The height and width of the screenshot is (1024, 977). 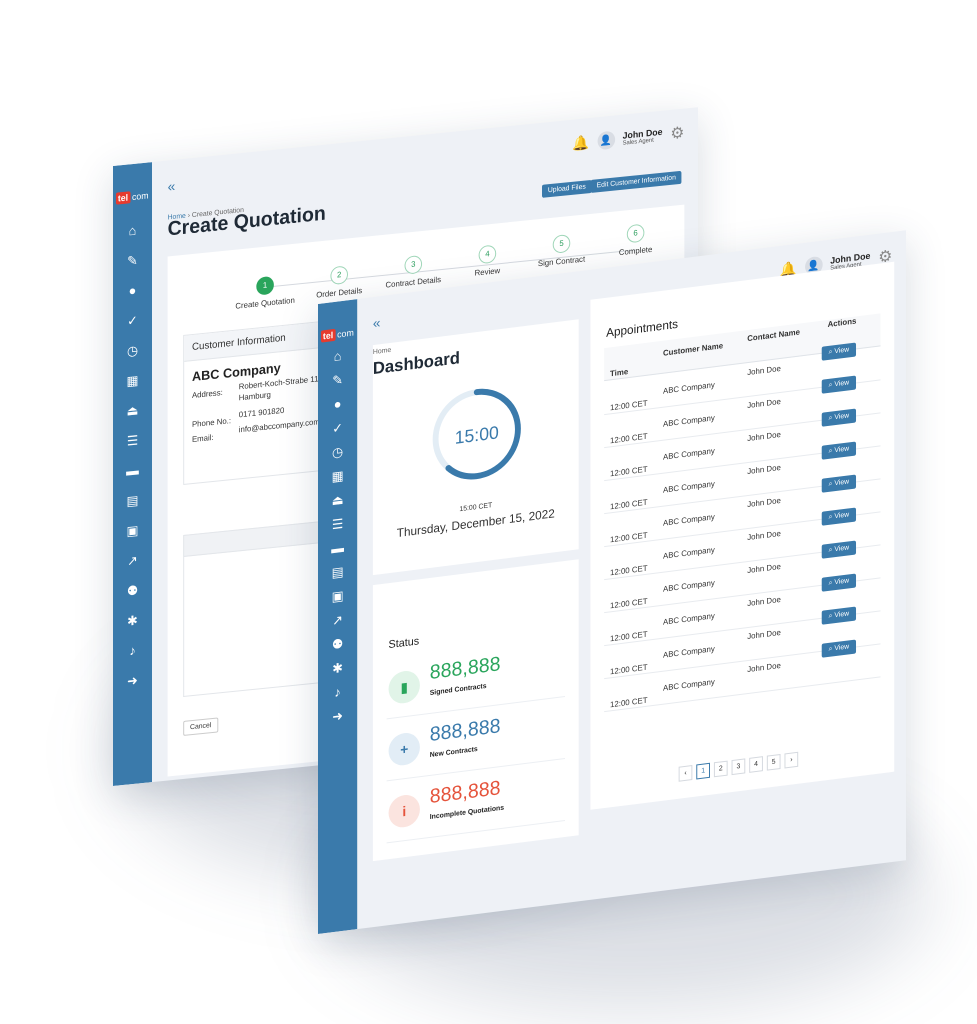 I want to click on step-4: 4 Review, so click(x=487, y=260).